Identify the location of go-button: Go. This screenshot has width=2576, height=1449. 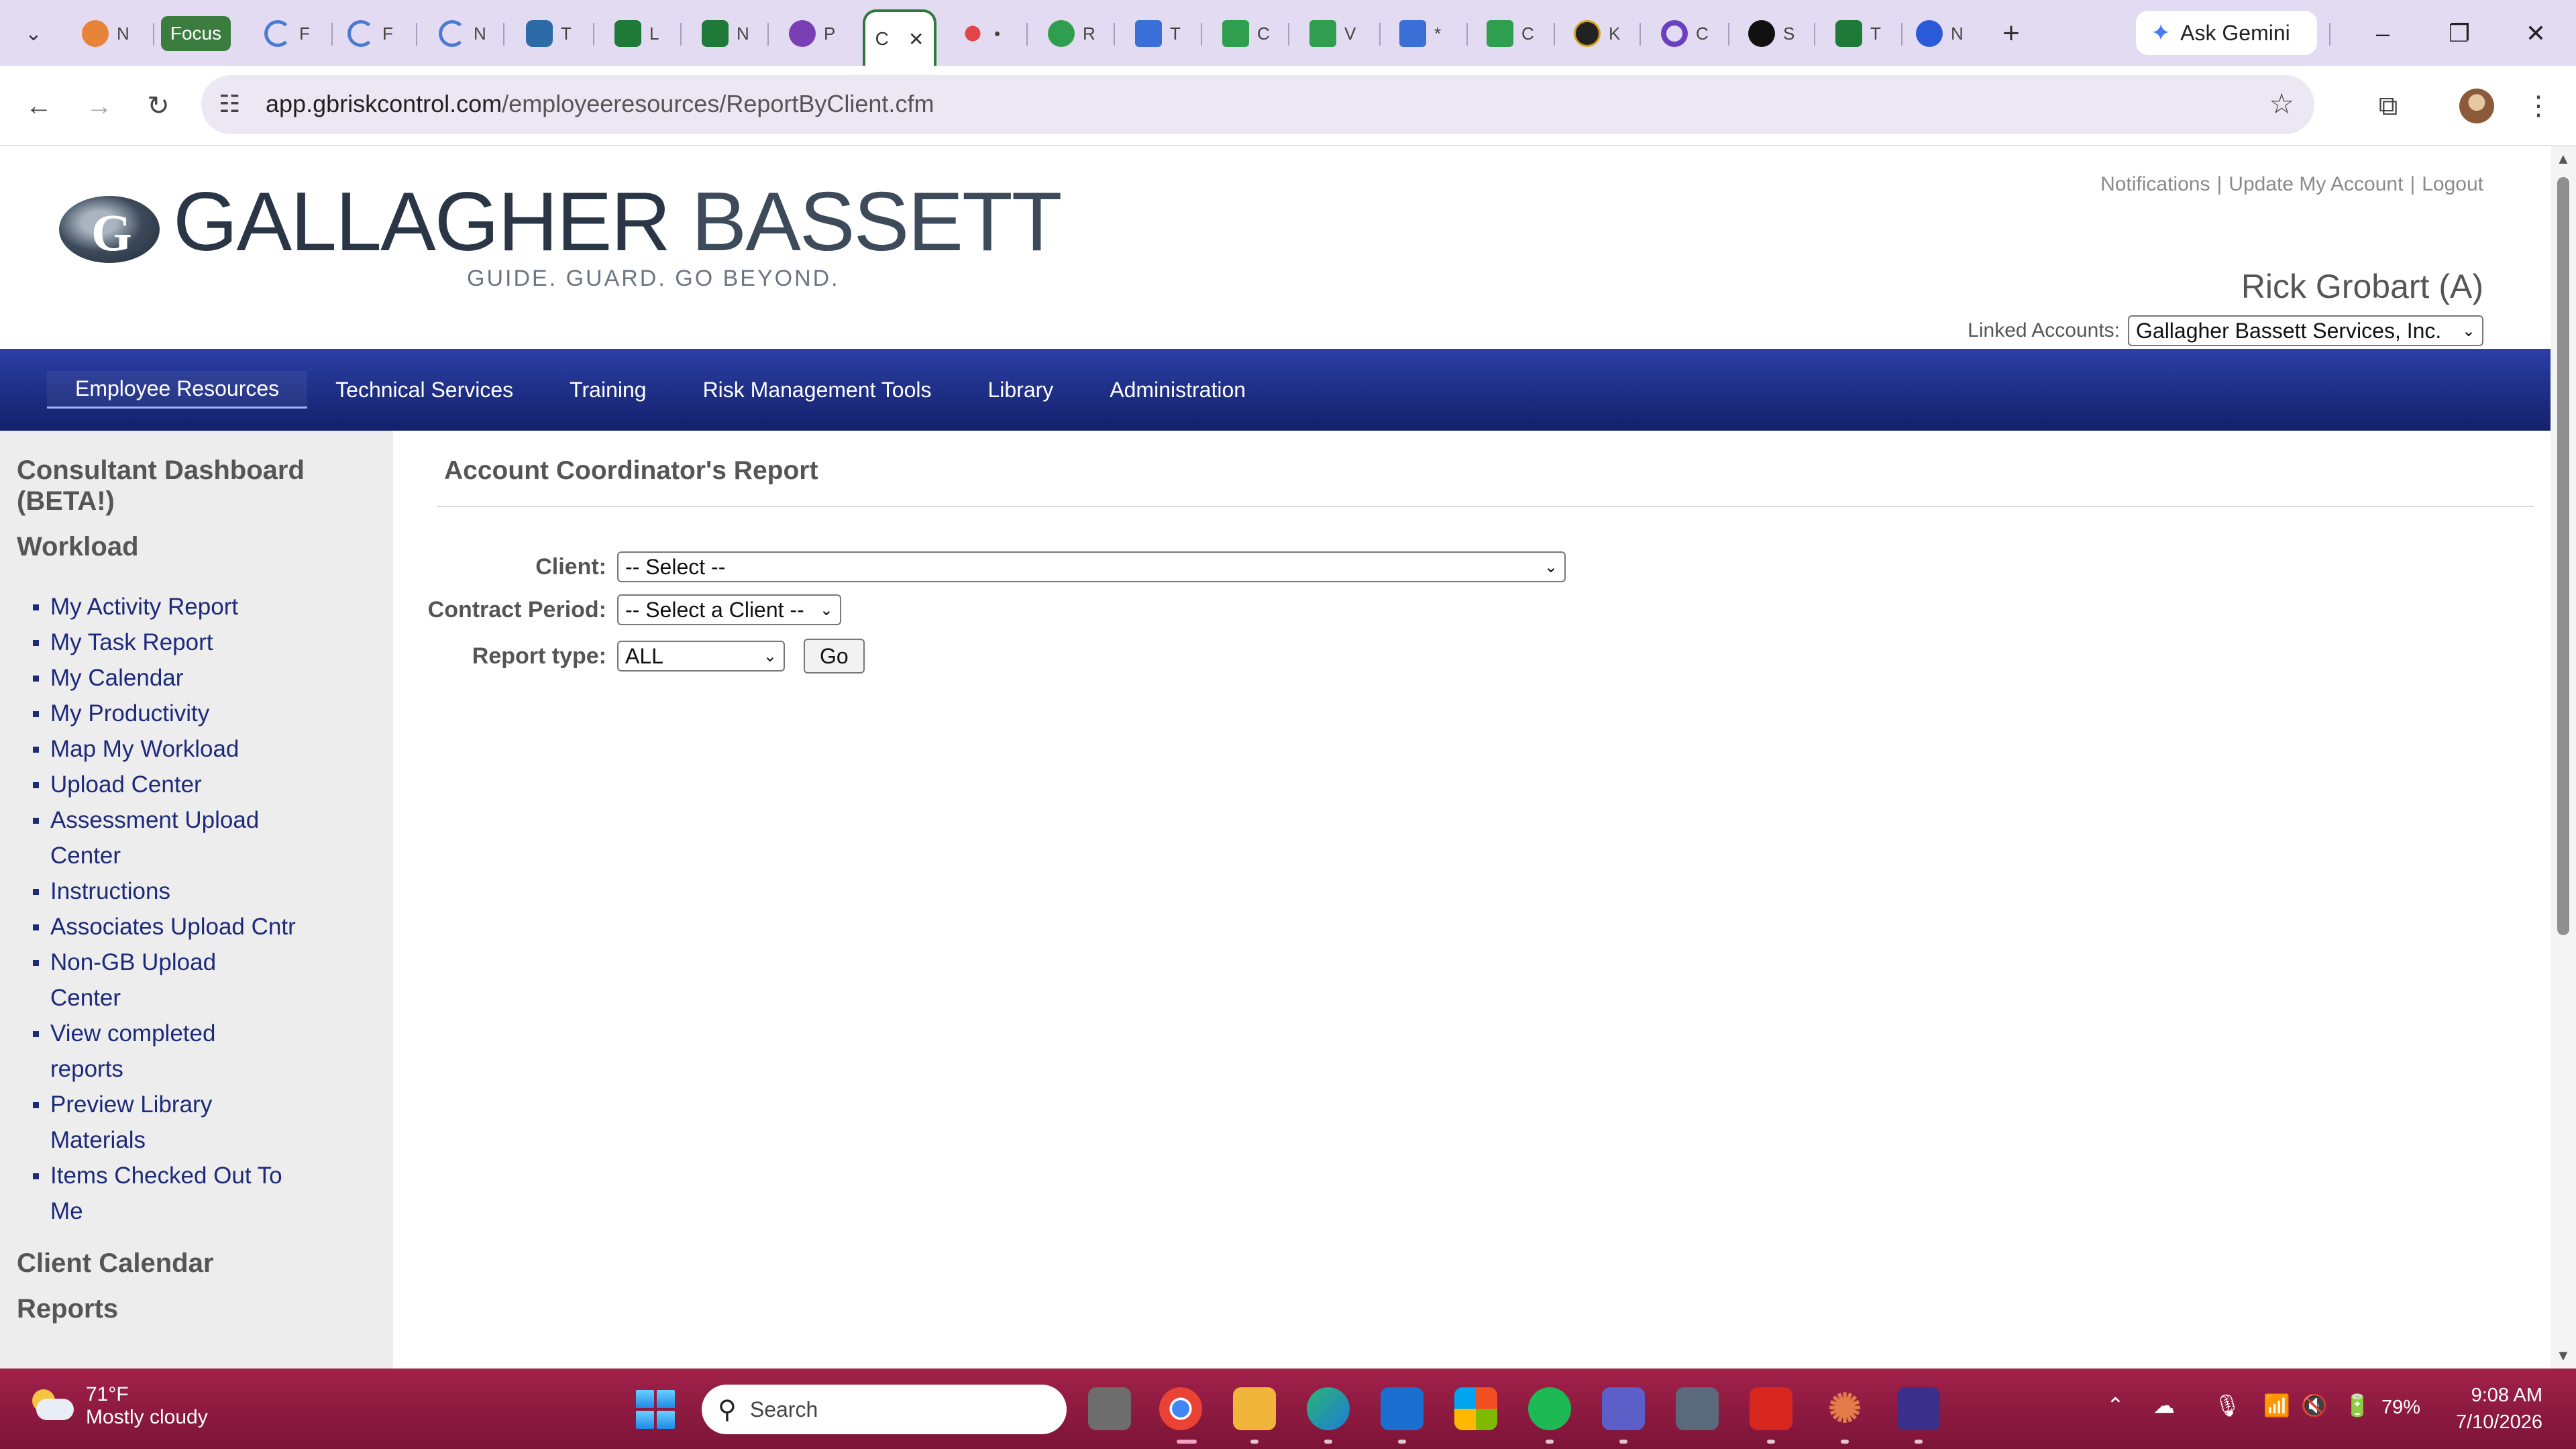
(834, 656).